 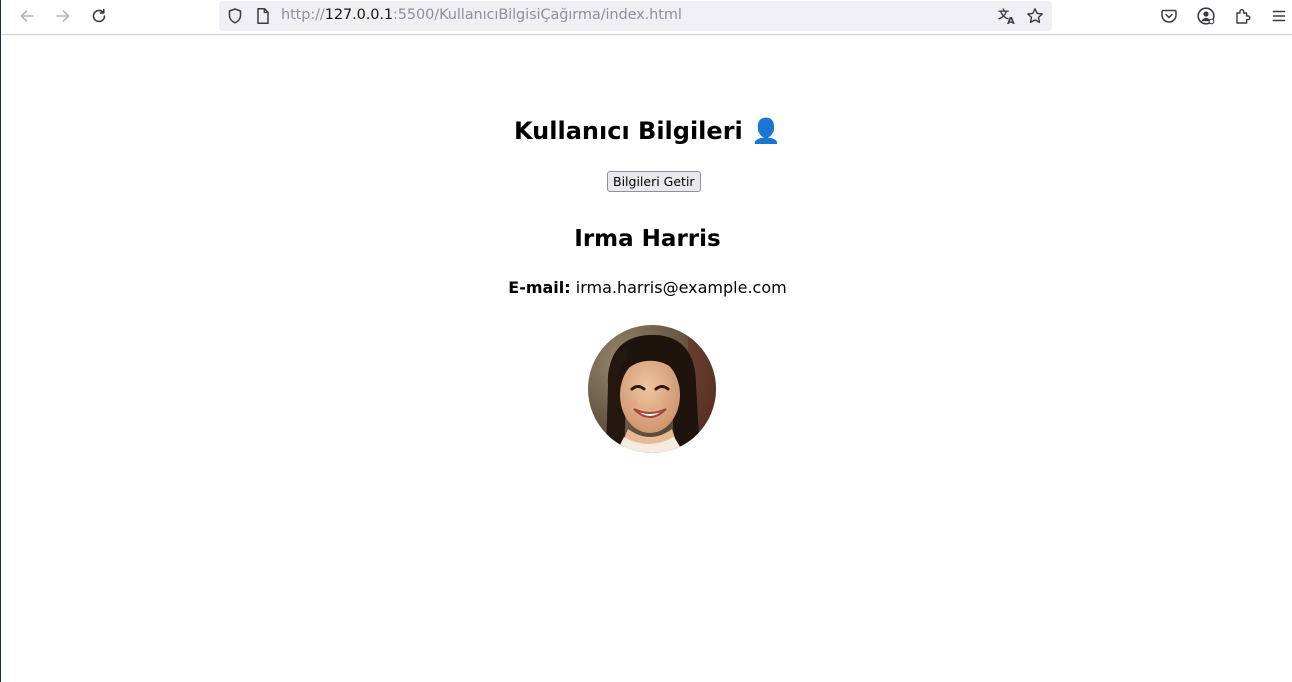 I want to click on email-label: E-mail:, so click(x=539, y=287).